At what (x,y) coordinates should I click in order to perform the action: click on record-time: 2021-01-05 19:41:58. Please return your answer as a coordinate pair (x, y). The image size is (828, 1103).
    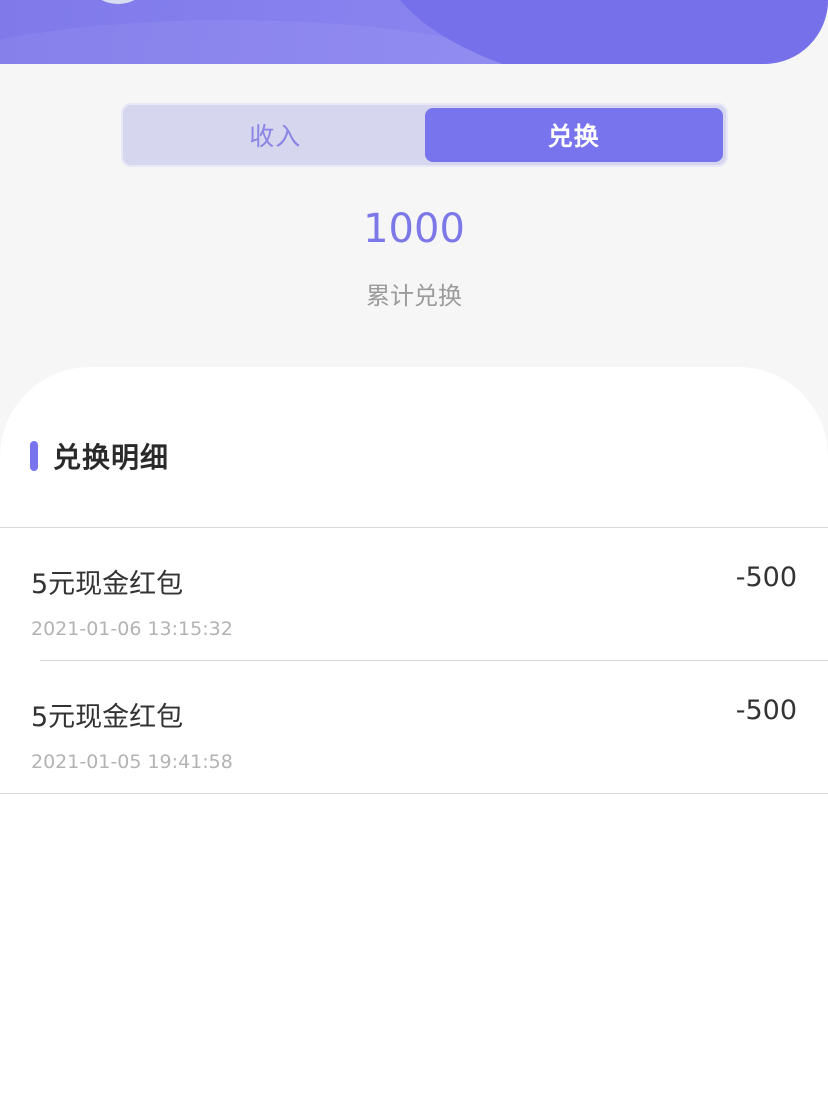
    Looking at the image, I should click on (132, 762).